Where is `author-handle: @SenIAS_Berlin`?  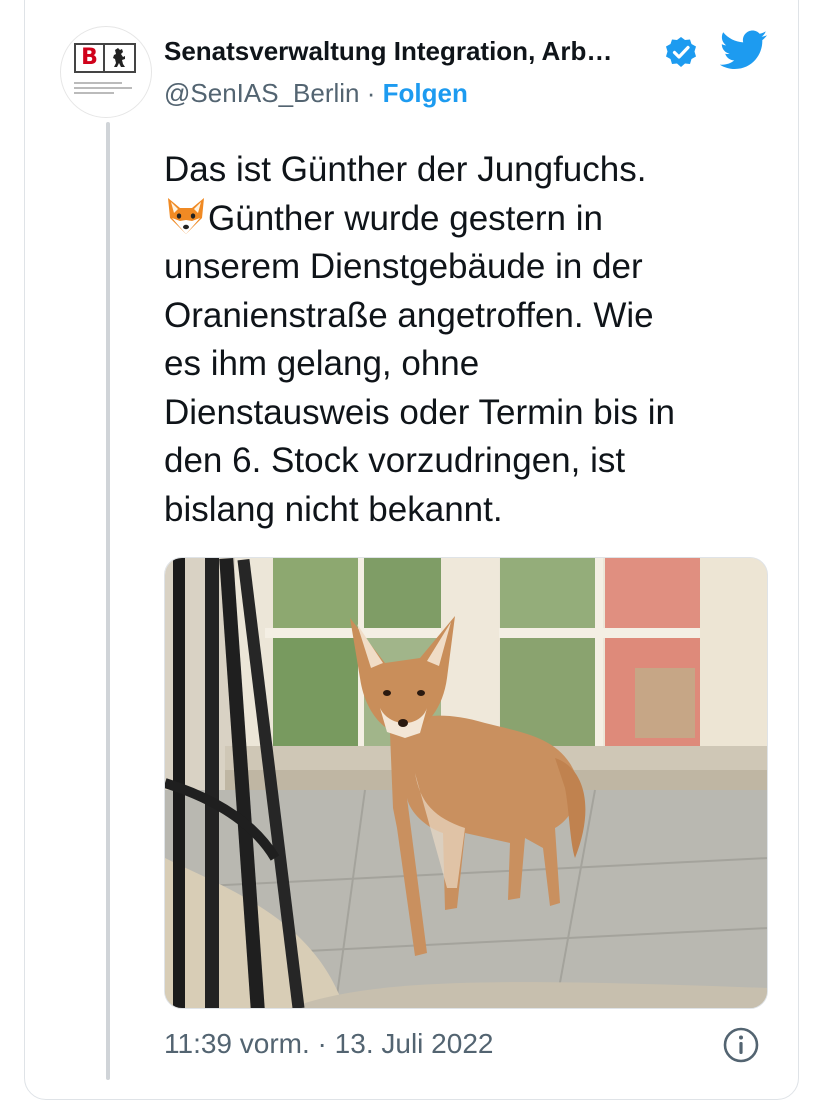
author-handle: @SenIAS_Berlin is located at coordinates (262, 93).